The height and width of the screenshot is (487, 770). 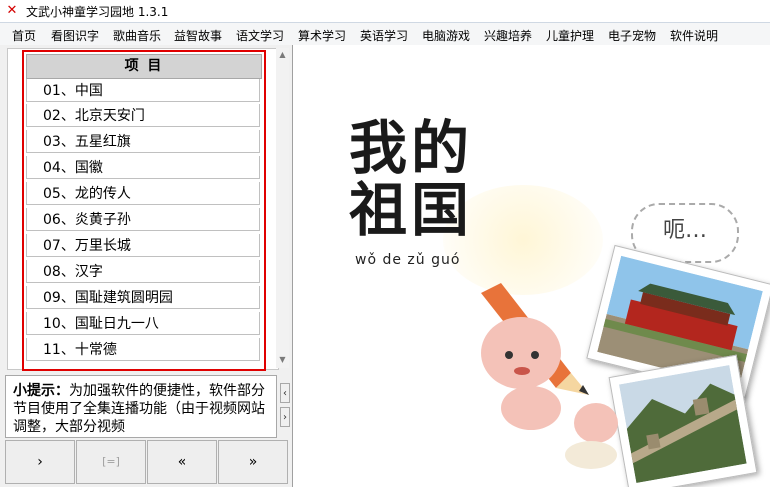 I want to click on title-bar: ✕ 文武小神童学习园地 1.3.1, so click(x=385, y=11).